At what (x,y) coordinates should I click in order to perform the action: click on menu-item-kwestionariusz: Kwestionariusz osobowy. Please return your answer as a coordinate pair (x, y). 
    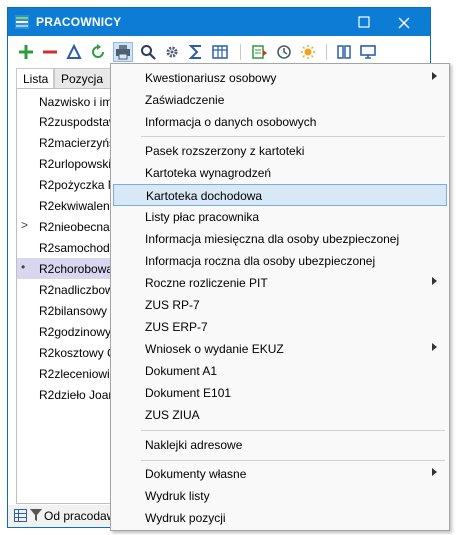
    Looking at the image, I should click on (280, 78).